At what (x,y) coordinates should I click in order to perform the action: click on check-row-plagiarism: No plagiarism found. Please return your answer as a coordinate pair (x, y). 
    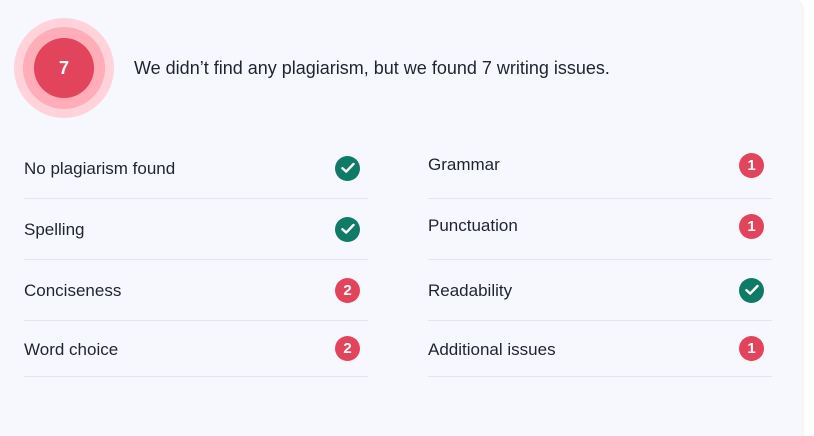
    Looking at the image, I should click on (196, 168).